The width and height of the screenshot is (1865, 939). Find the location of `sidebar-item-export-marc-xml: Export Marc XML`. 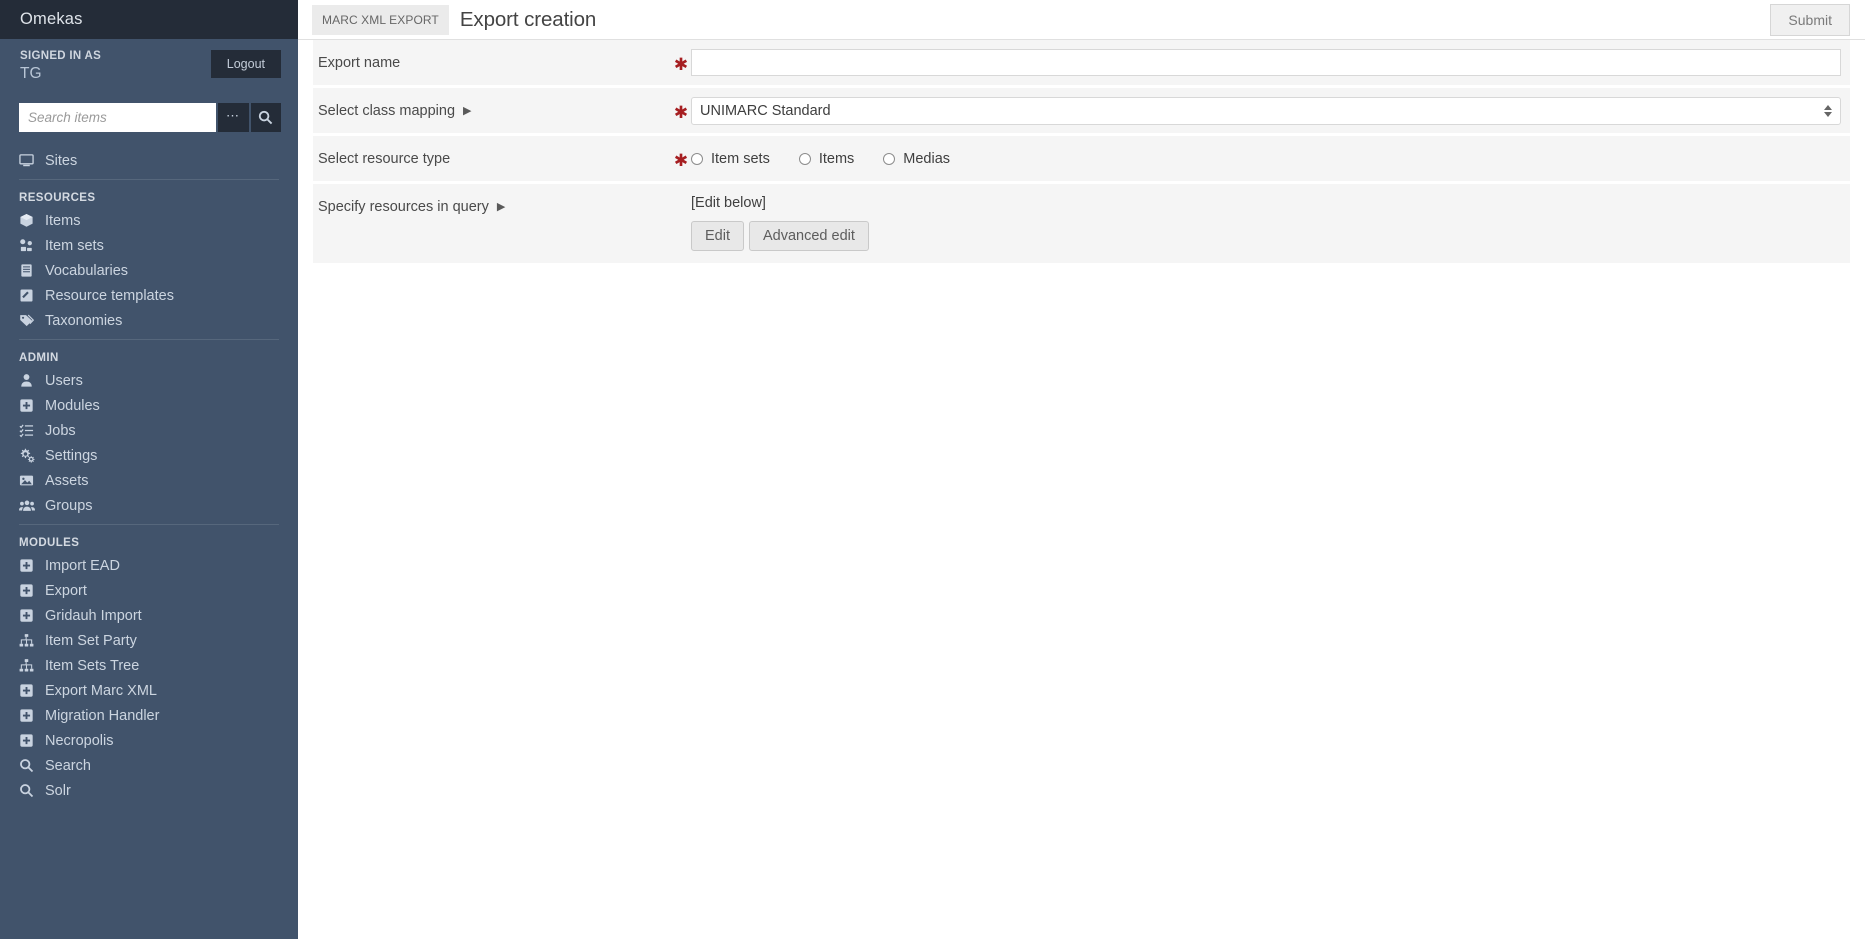

sidebar-item-export-marc-xml: Export Marc XML is located at coordinates (149, 690).